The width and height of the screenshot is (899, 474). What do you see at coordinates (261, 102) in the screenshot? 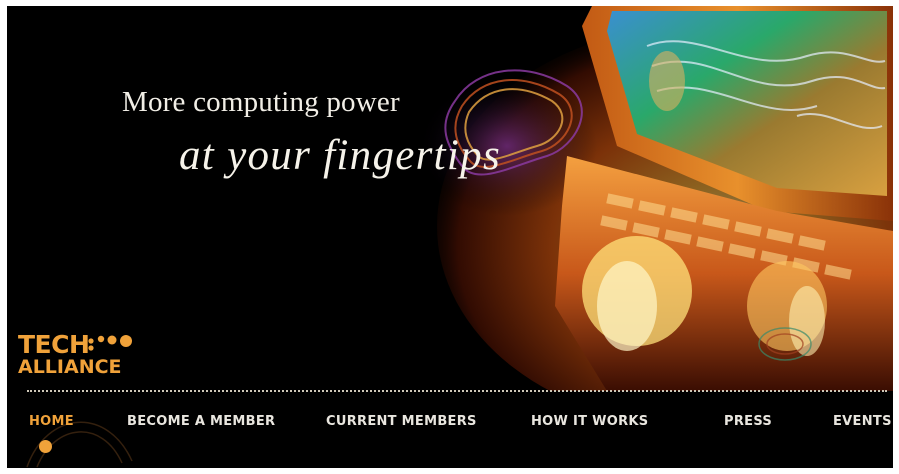
I see `hero-tagline-line1: More computing power` at bounding box center [261, 102].